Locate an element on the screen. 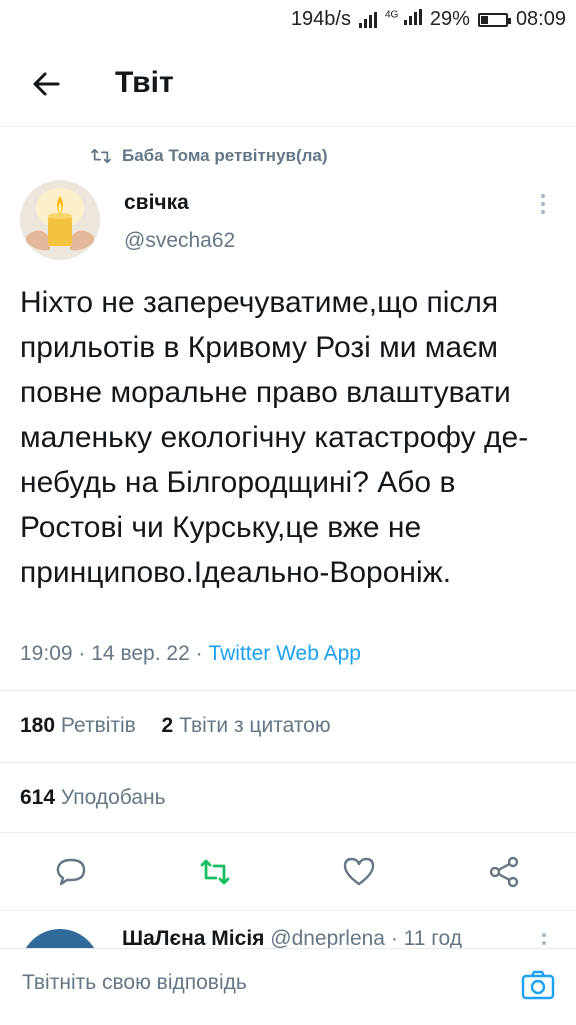  retweeted-by-text: Баба Тома ретвітнув(ла) is located at coordinates (225, 156).